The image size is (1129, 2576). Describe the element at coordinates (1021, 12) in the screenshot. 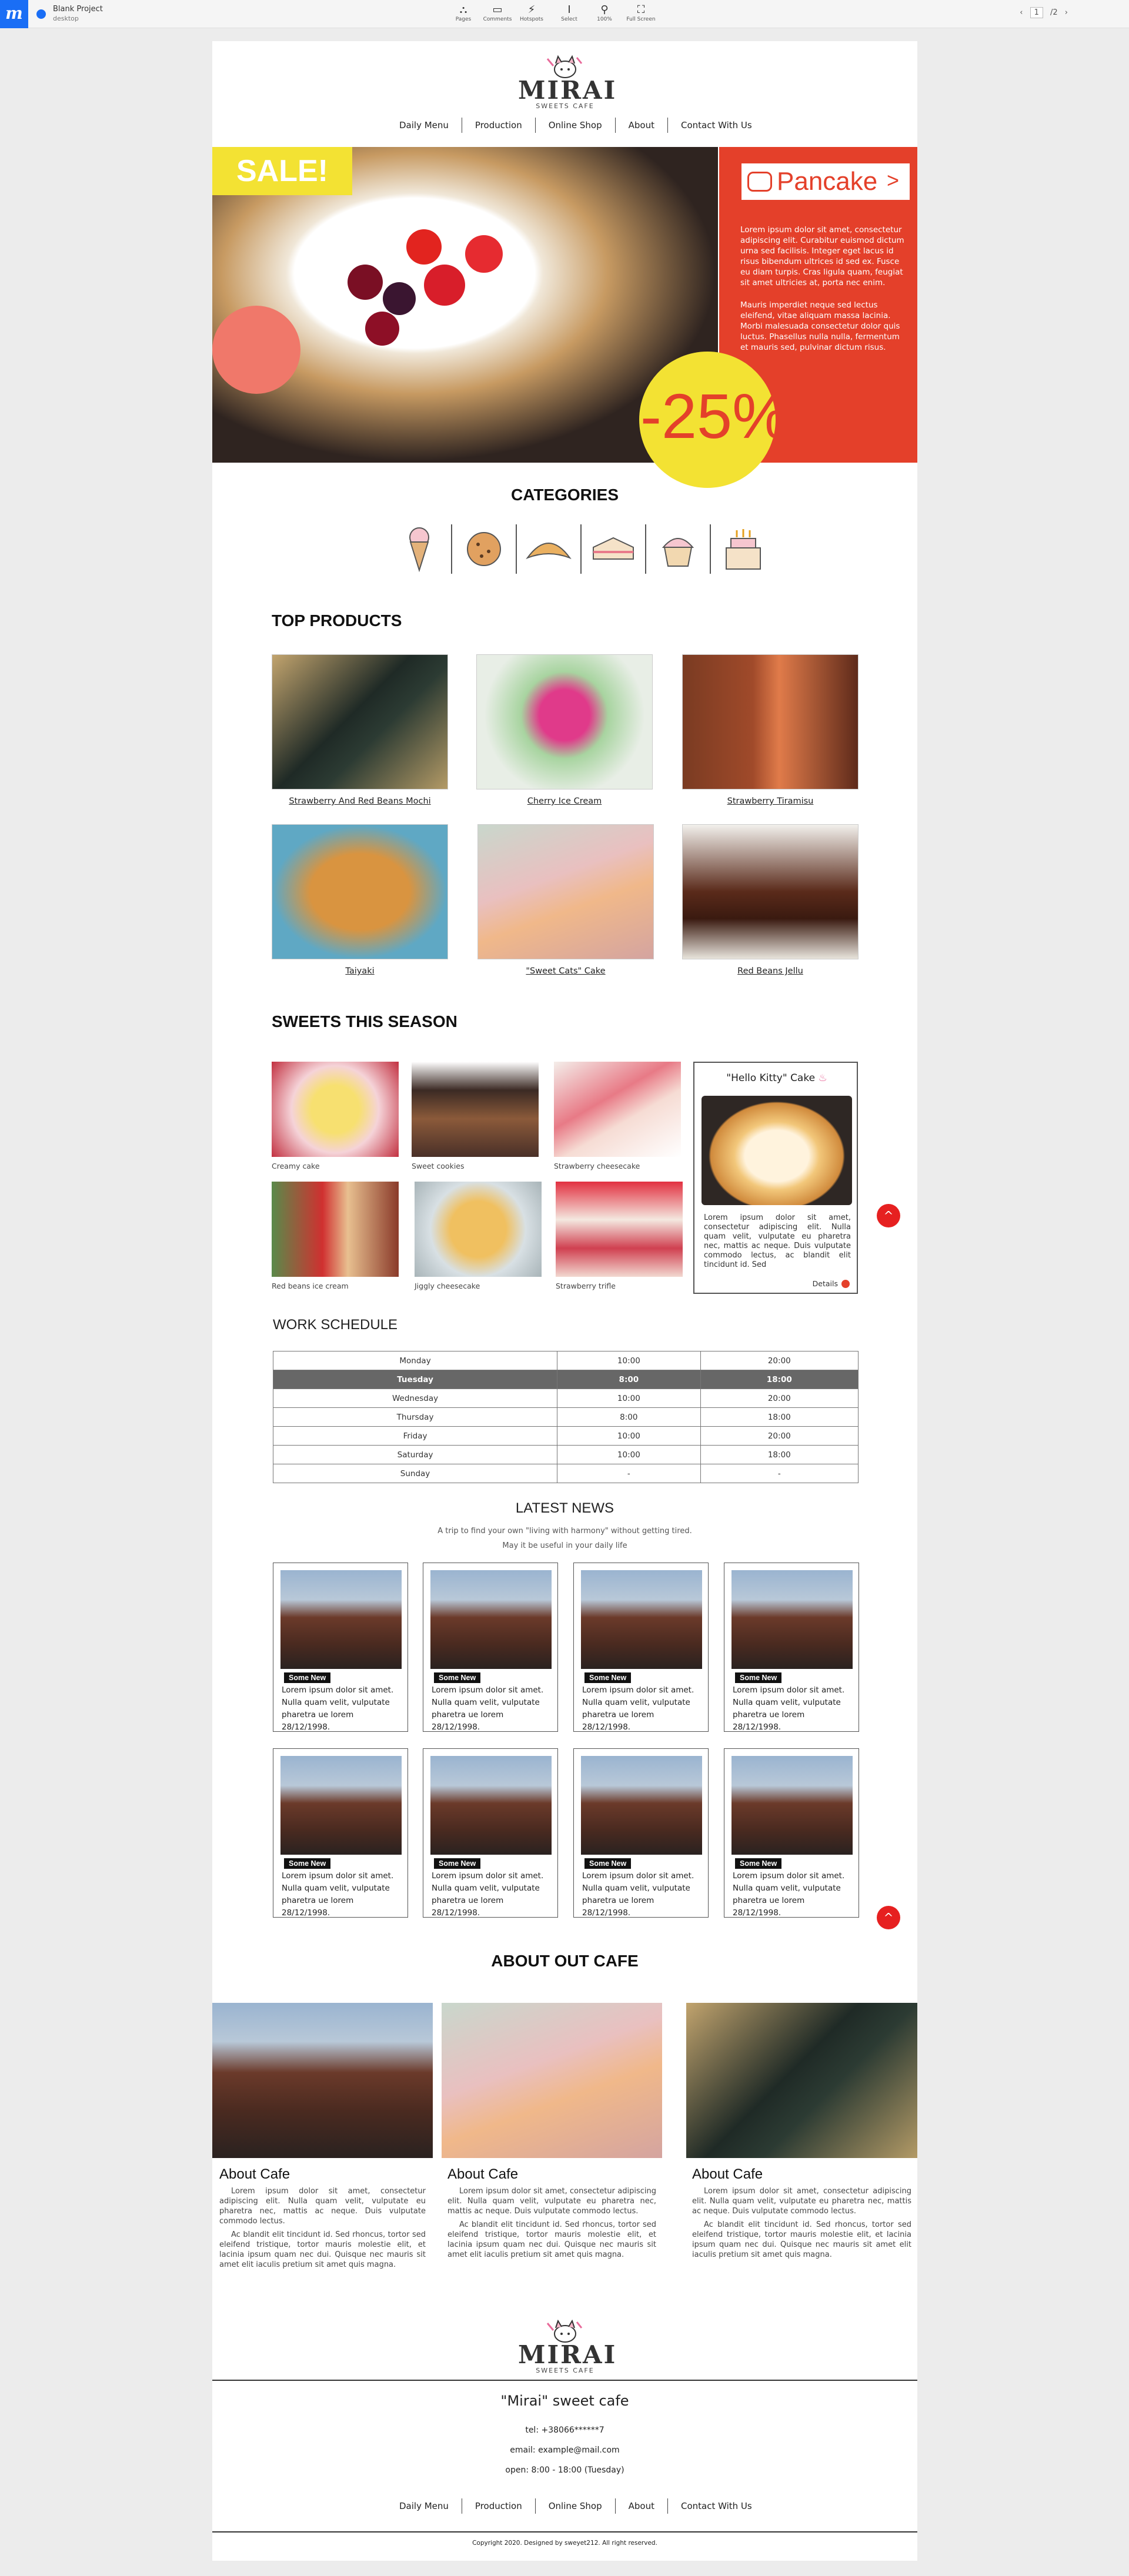

I see `prev-page-icon: ‹` at that location.